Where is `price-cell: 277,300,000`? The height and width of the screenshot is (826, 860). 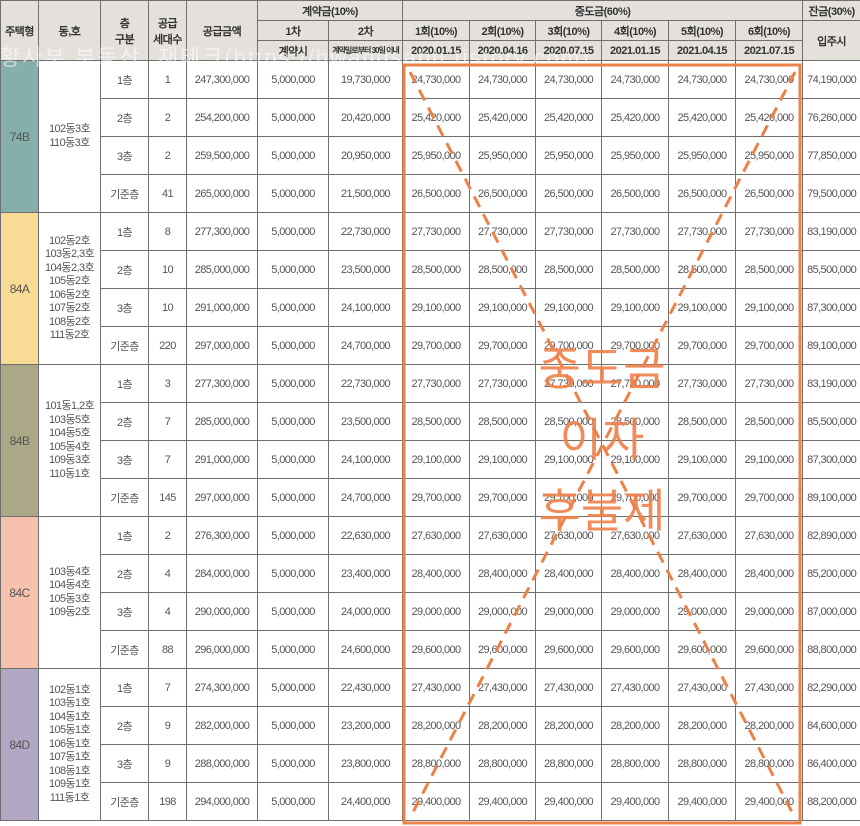
price-cell: 277,300,000 is located at coordinates (222, 383).